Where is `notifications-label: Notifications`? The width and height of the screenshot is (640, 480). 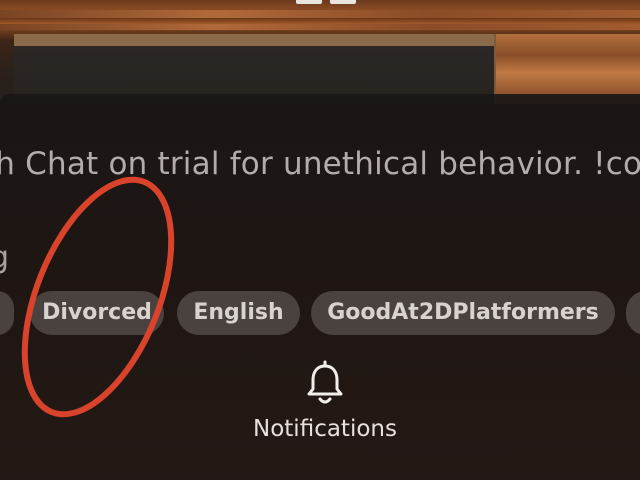 notifications-label: Notifications is located at coordinates (325, 429).